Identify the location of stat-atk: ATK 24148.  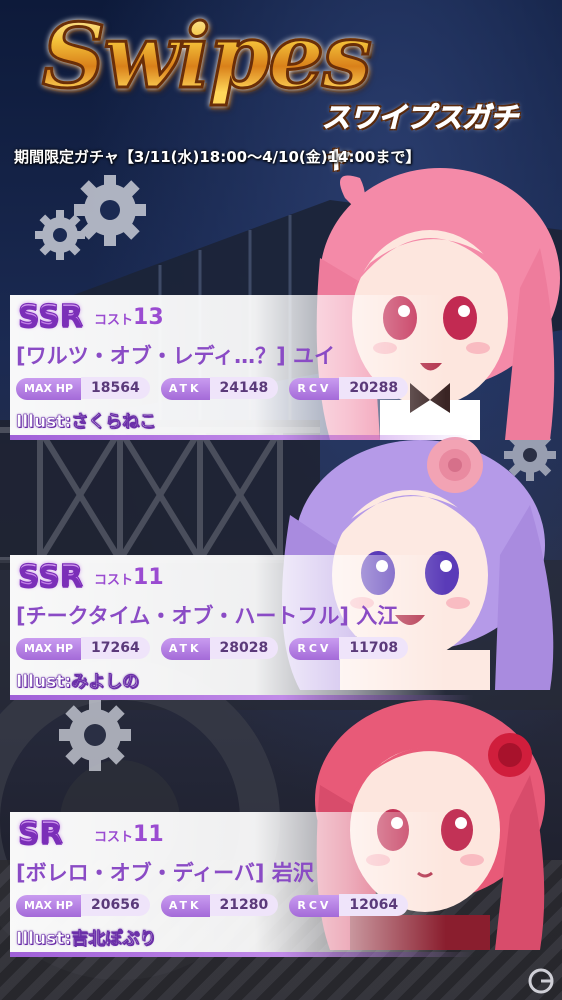
(219, 388).